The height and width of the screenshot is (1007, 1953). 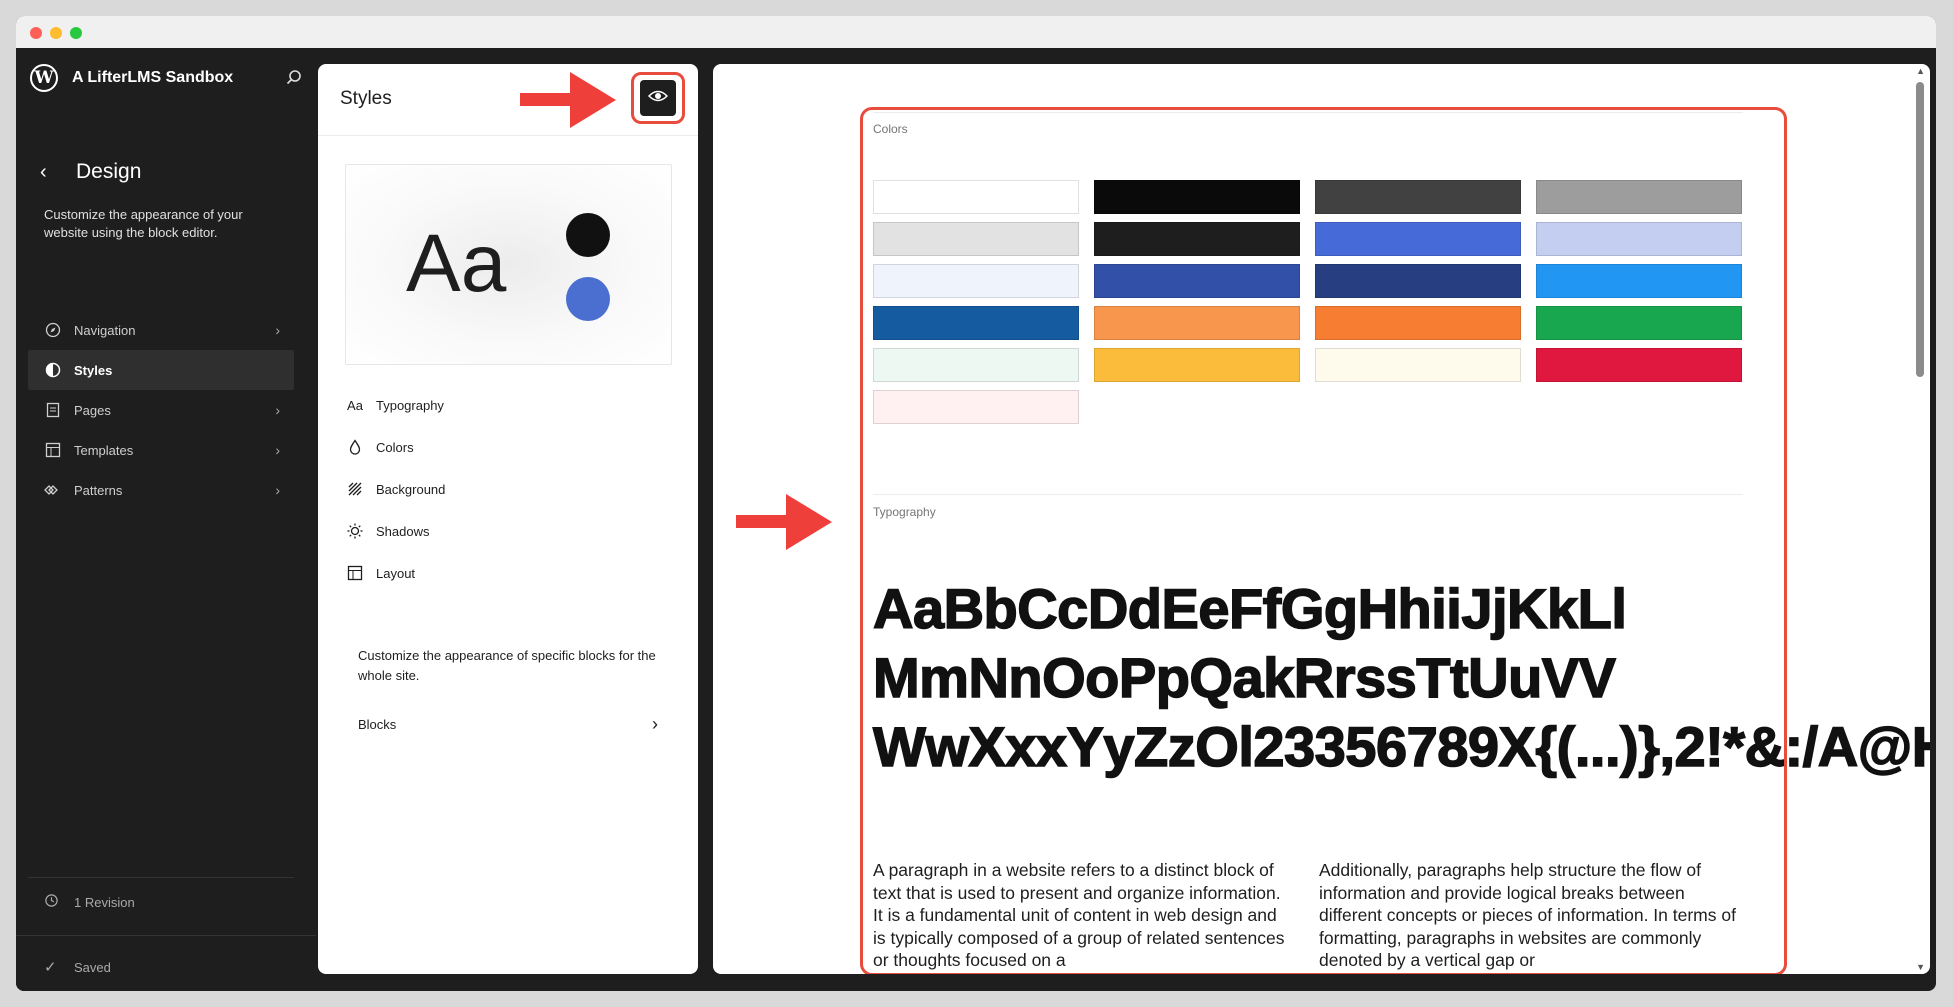 I want to click on menu-item-label: Background, so click(x=411, y=489).